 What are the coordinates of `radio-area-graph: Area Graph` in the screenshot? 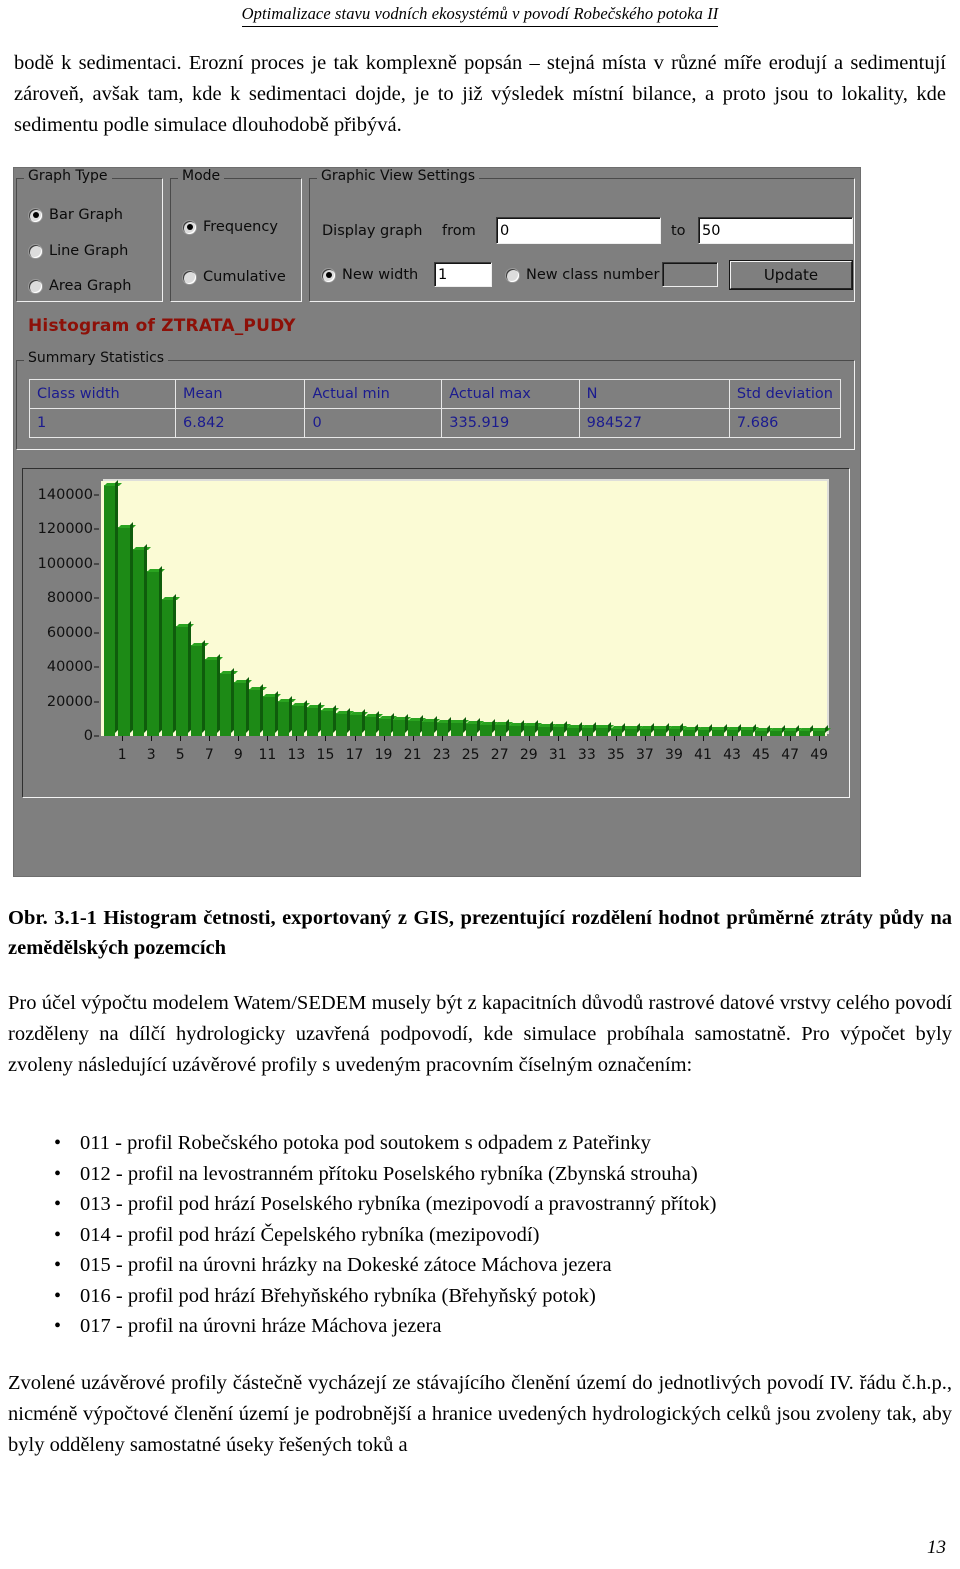 It's located at (80, 286).